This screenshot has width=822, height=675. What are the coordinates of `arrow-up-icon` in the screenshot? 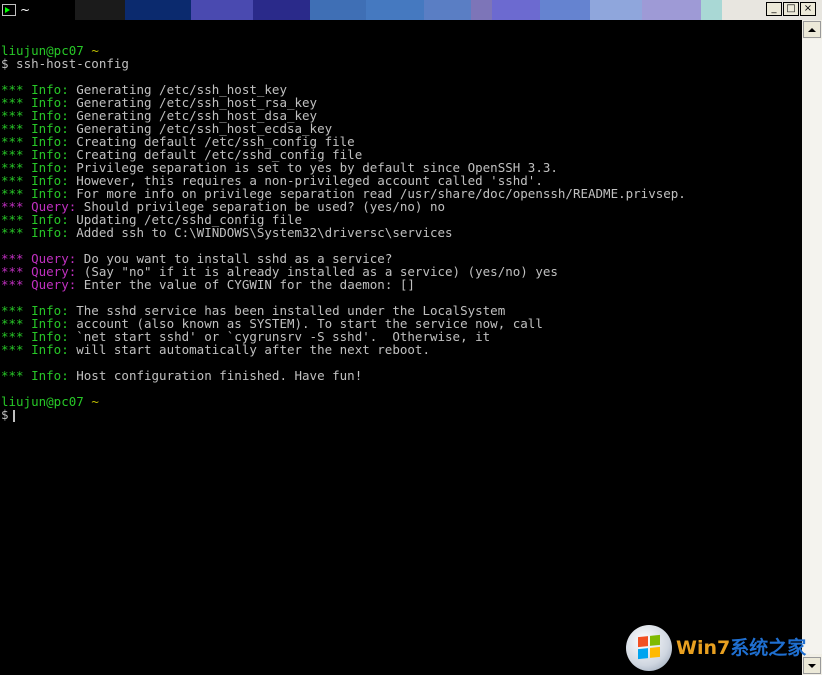 It's located at (812, 29).